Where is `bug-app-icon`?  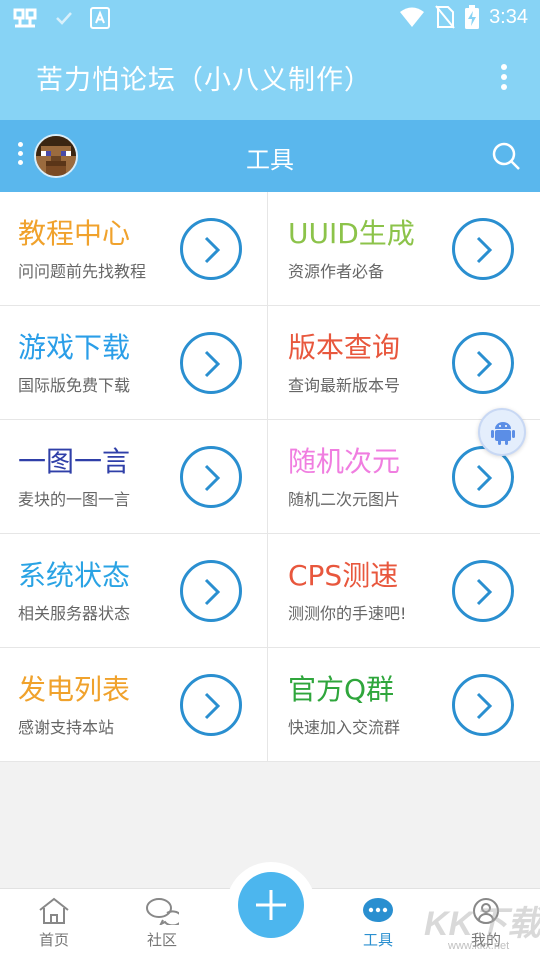
bug-app-icon is located at coordinates (25, 18).